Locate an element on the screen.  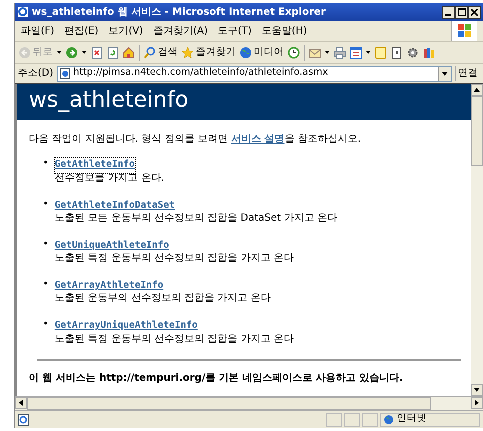
go-button: 연결 is located at coordinates (467, 73).